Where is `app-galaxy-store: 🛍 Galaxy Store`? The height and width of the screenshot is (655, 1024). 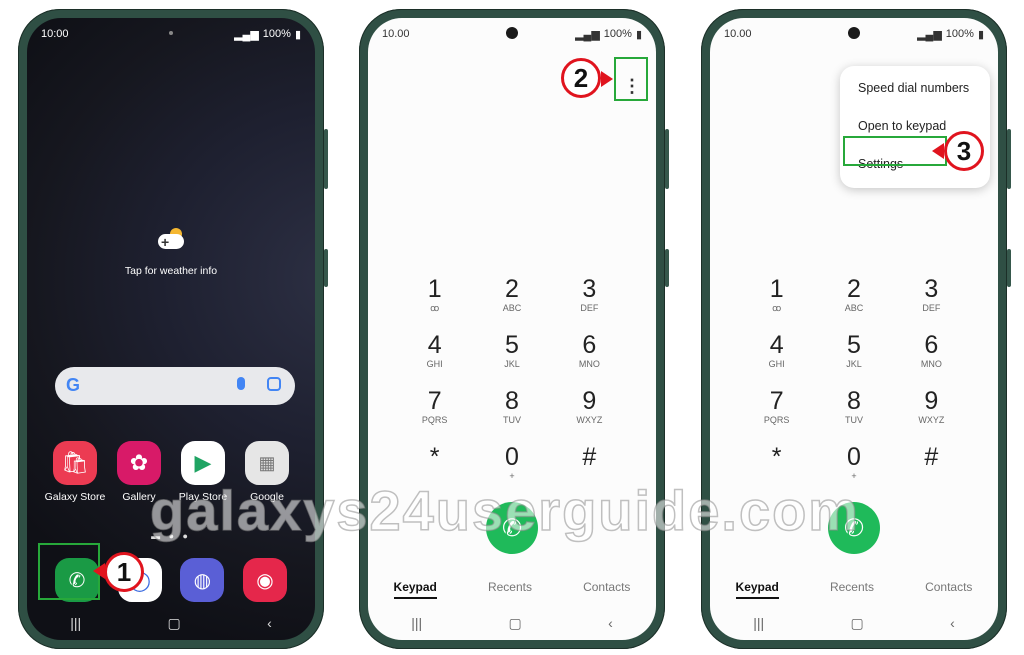
app-galaxy-store: 🛍 Galaxy Store is located at coordinates (75, 472).